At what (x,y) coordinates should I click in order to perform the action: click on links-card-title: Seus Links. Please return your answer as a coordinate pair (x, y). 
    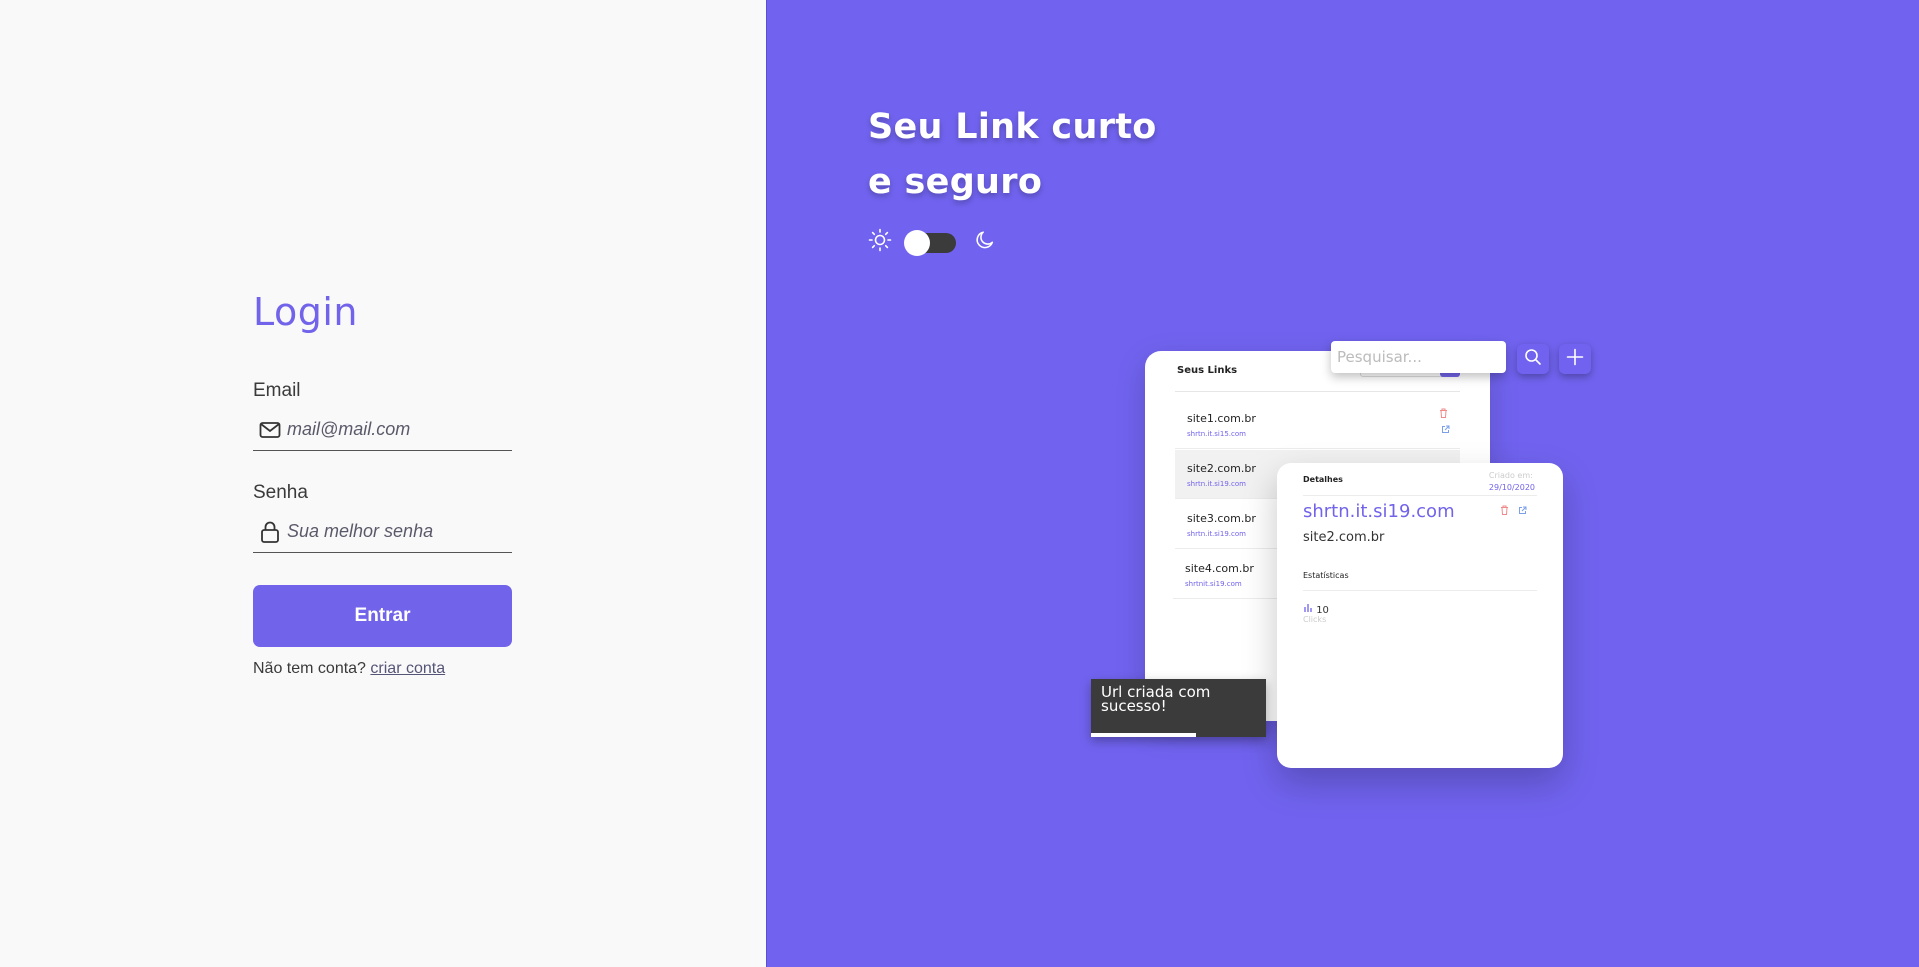
    Looking at the image, I should click on (1207, 370).